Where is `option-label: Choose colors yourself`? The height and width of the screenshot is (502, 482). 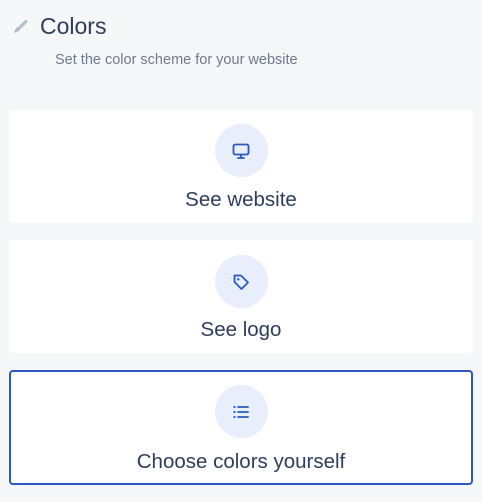 option-label: Choose colors yourself is located at coordinates (241, 461).